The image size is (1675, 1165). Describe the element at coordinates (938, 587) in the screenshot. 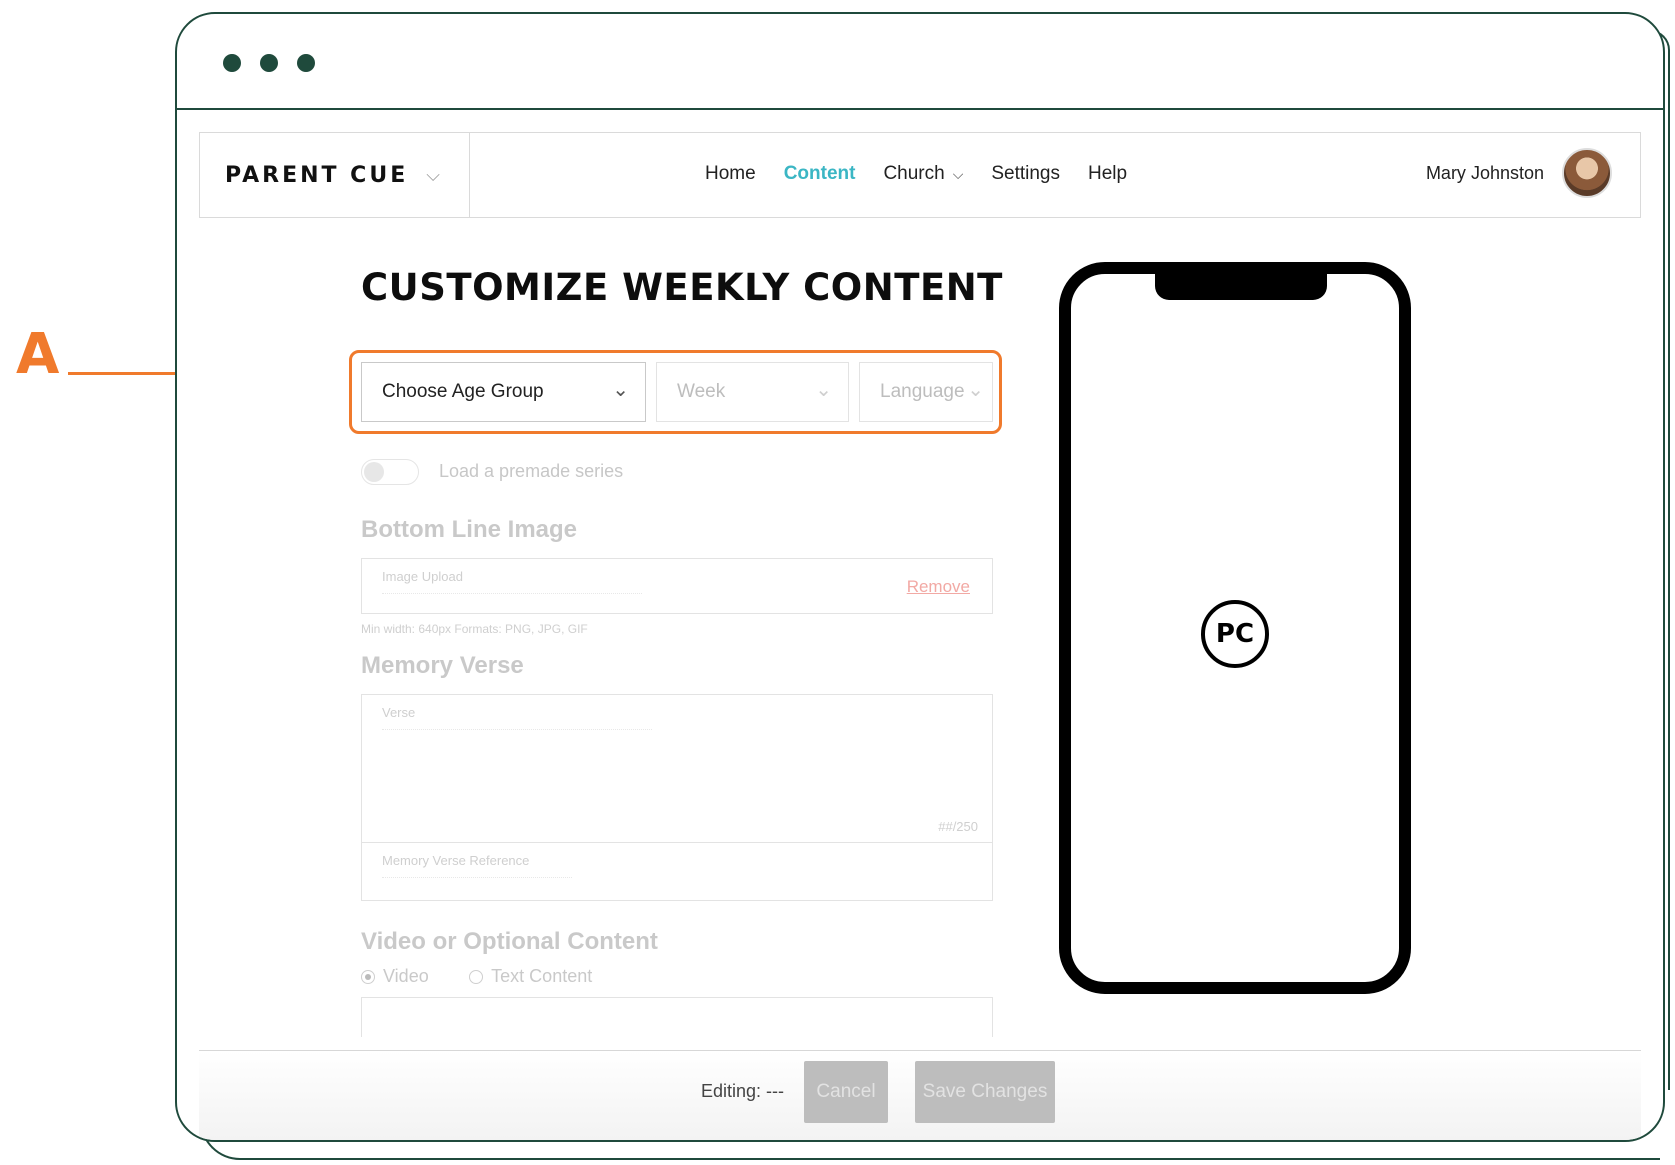

I see `remove-link: Remove` at that location.